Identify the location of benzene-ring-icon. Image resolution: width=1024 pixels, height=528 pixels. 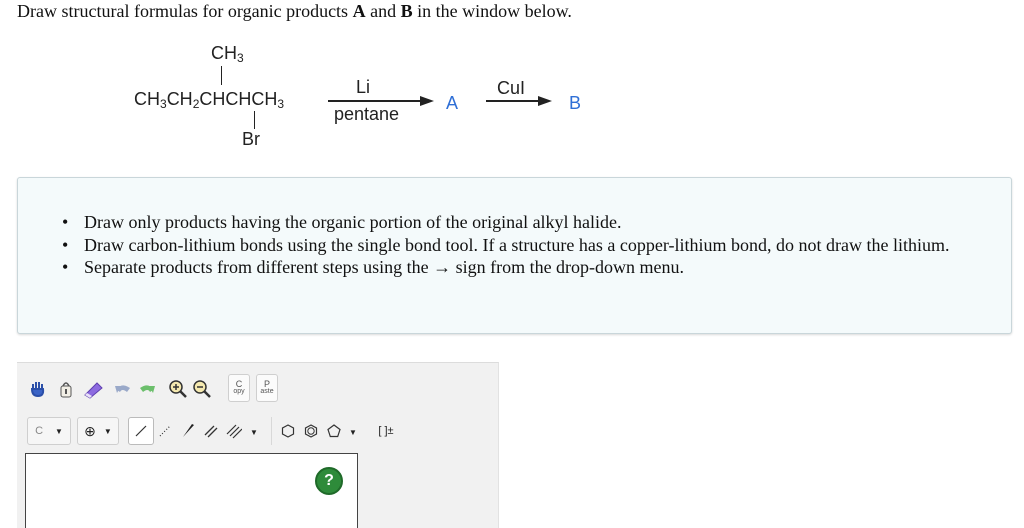
(311, 431).